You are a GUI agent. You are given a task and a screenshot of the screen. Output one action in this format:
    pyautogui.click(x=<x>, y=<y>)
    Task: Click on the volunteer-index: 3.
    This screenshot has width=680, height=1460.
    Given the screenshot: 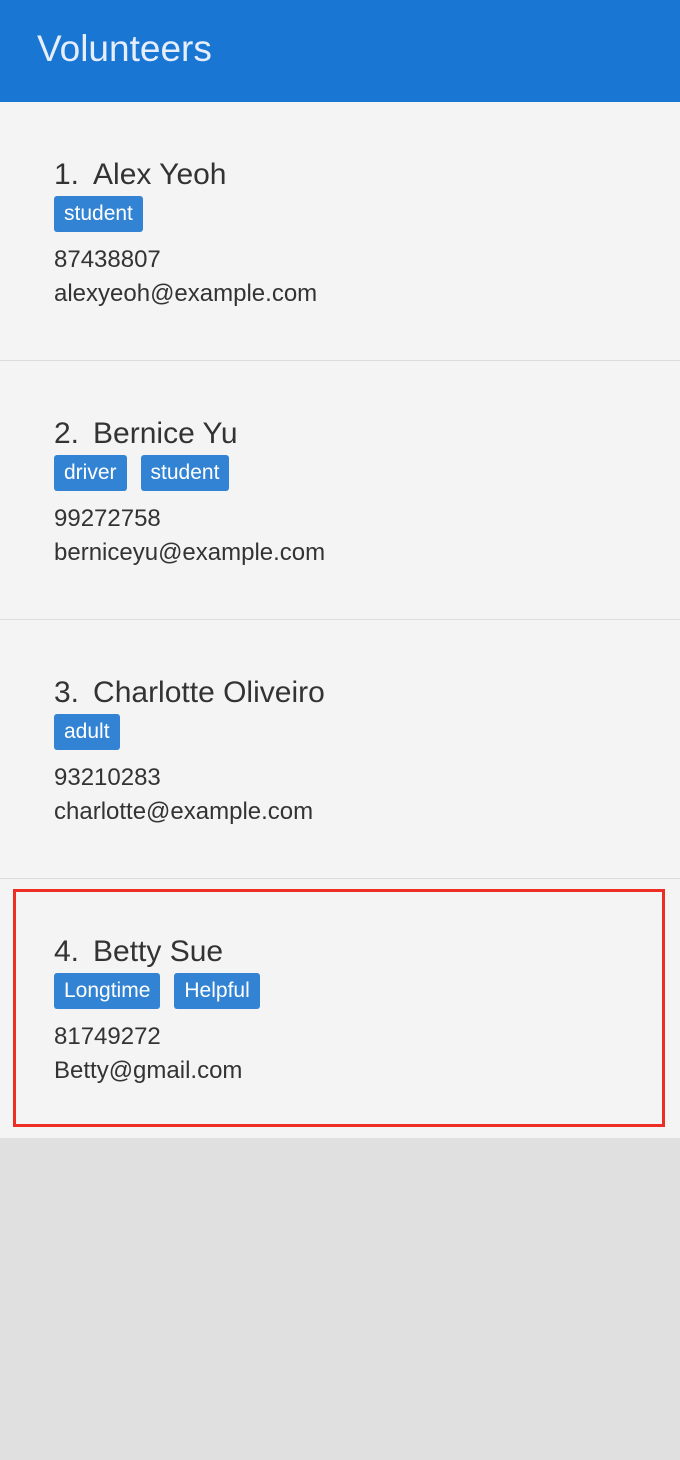 What is the action you would take?
    pyautogui.click(x=67, y=692)
    